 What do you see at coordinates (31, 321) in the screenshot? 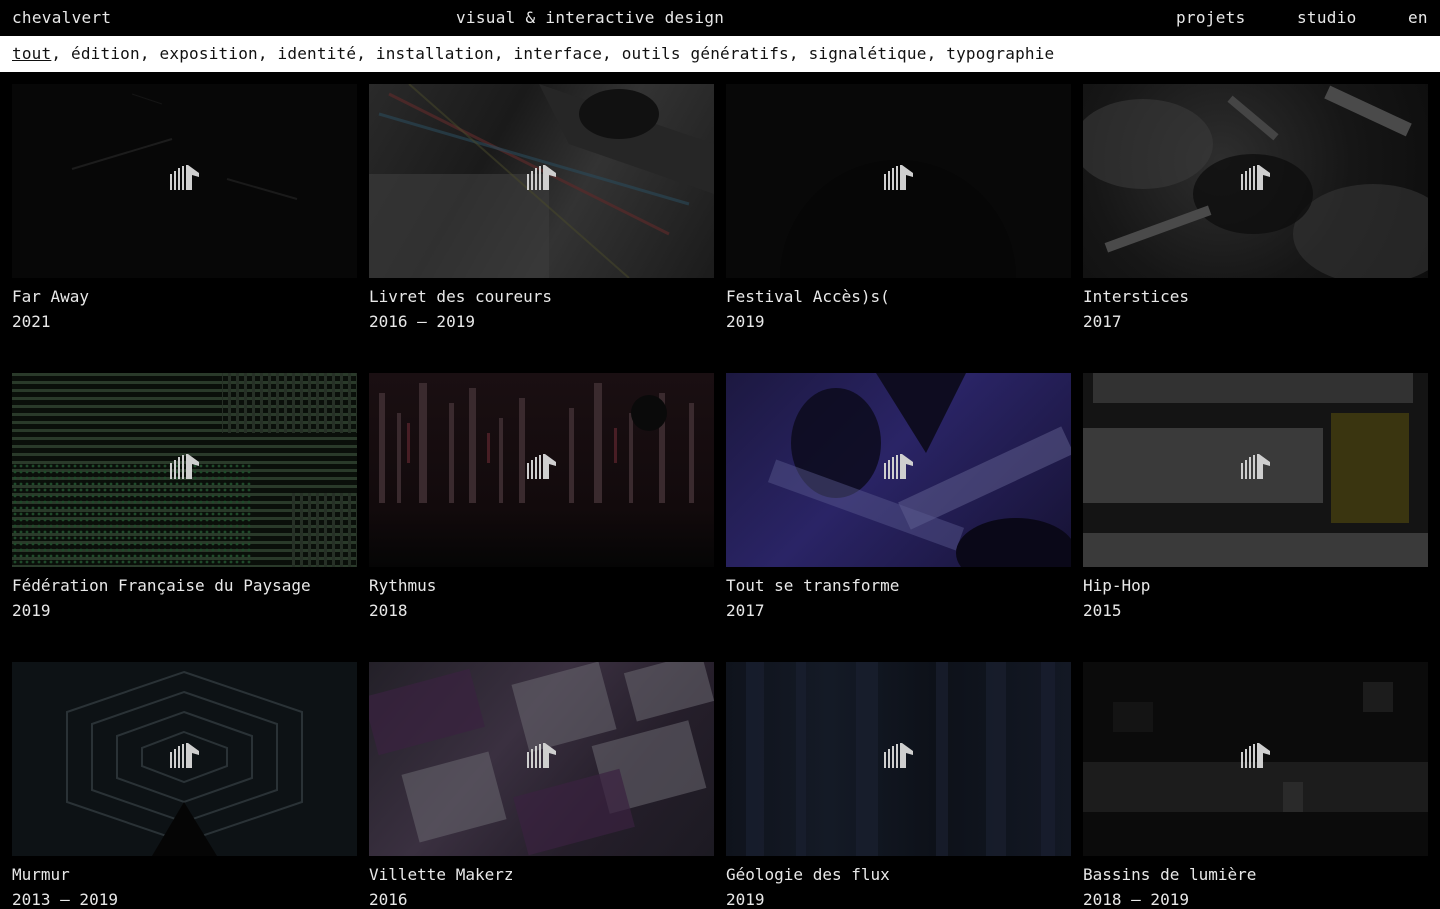
I see `project-year: 2021` at bounding box center [31, 321].